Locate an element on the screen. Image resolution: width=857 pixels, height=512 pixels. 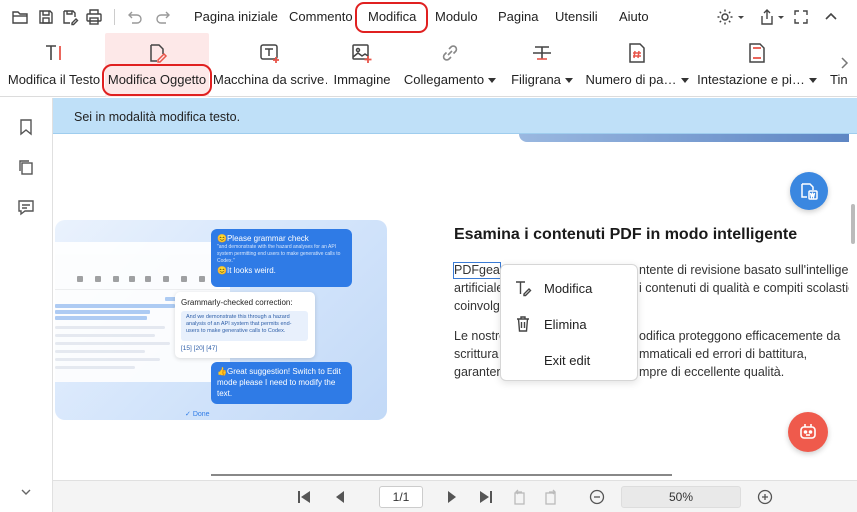
promo-highlight is located at coordinates (102, 312).